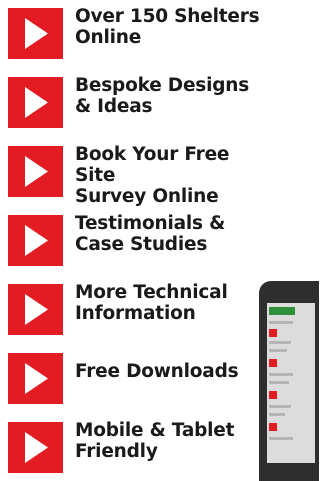 This screenshot has width=320, height=481. I want to click on link-label: Mobile & Tablet Friendly, so click(155, 441).